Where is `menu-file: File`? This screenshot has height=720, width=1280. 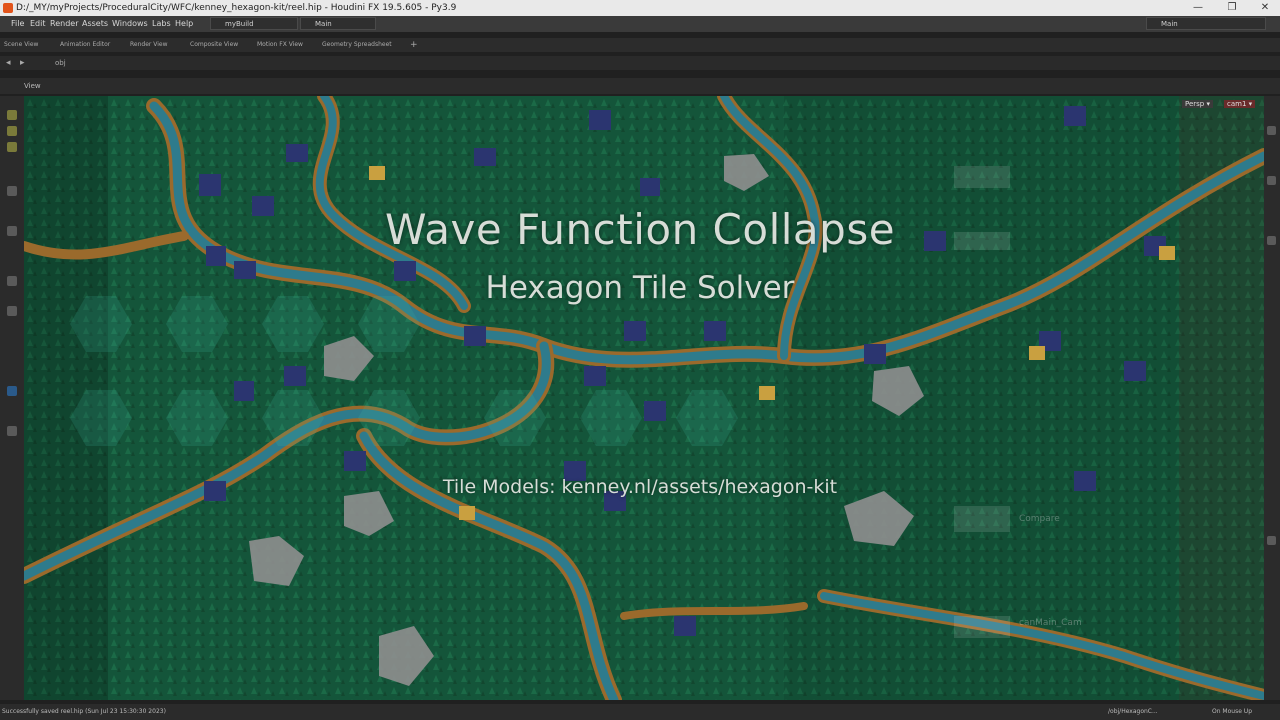
menu-file: File is located at coordinates (17, 24).